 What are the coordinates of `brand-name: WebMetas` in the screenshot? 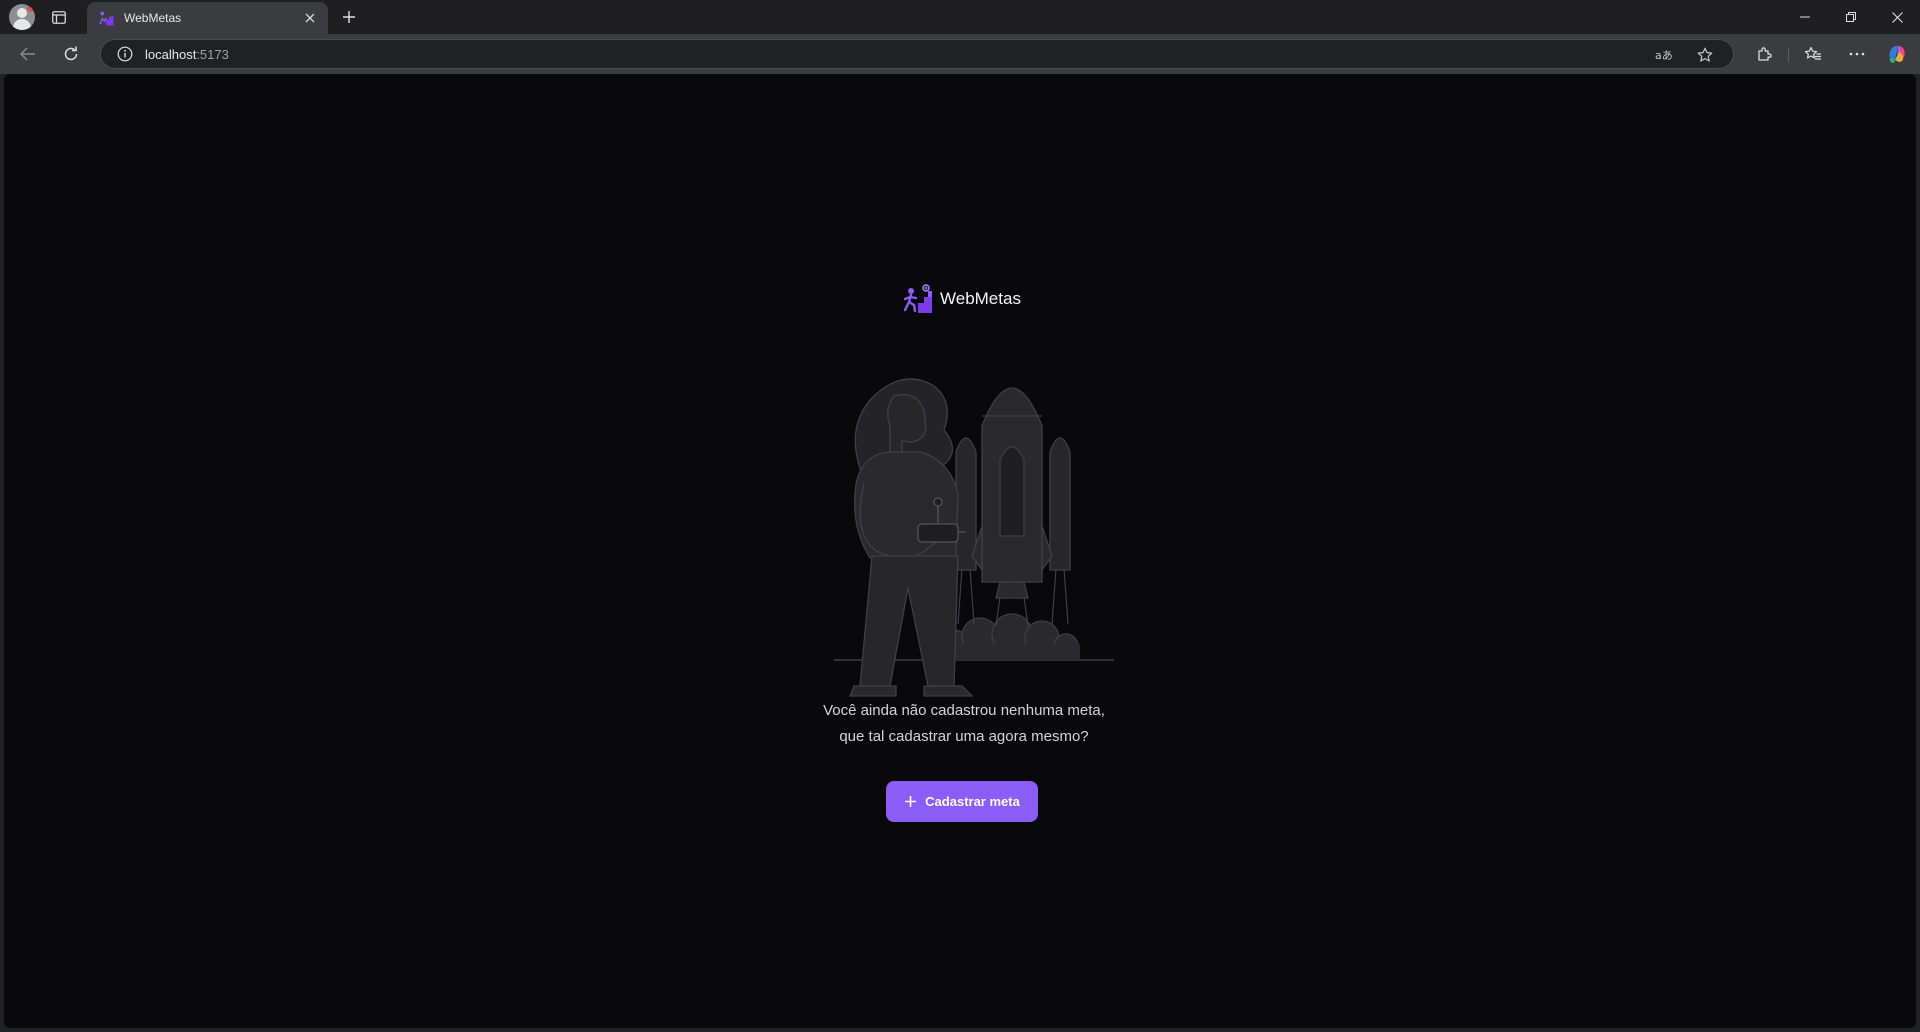 It's located at (980, 298).